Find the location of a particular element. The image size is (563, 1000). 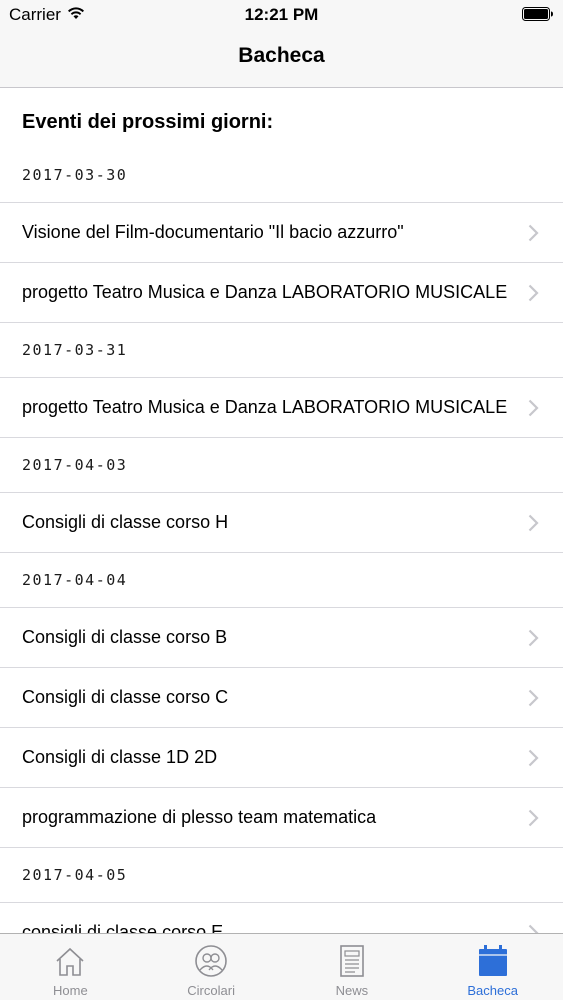

event-title: programmazione di plesso team matematica is located at coordinates (199, 817).